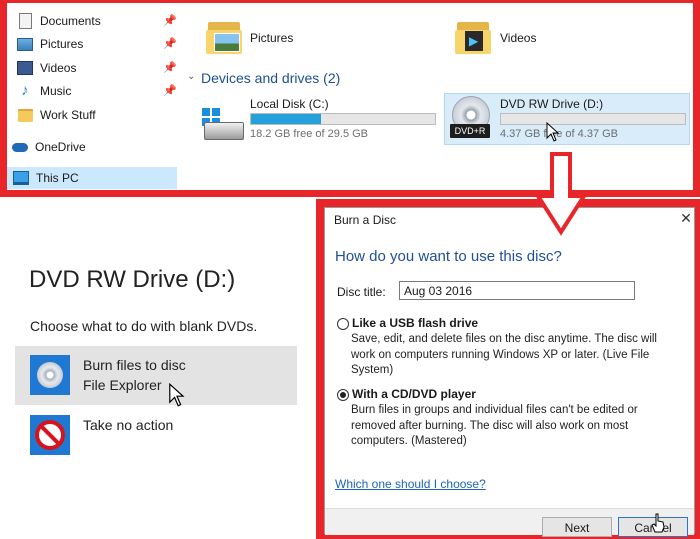 The width and height of the screenshot is (700, 539). I want to click on videos-icon, so click(25, 68).